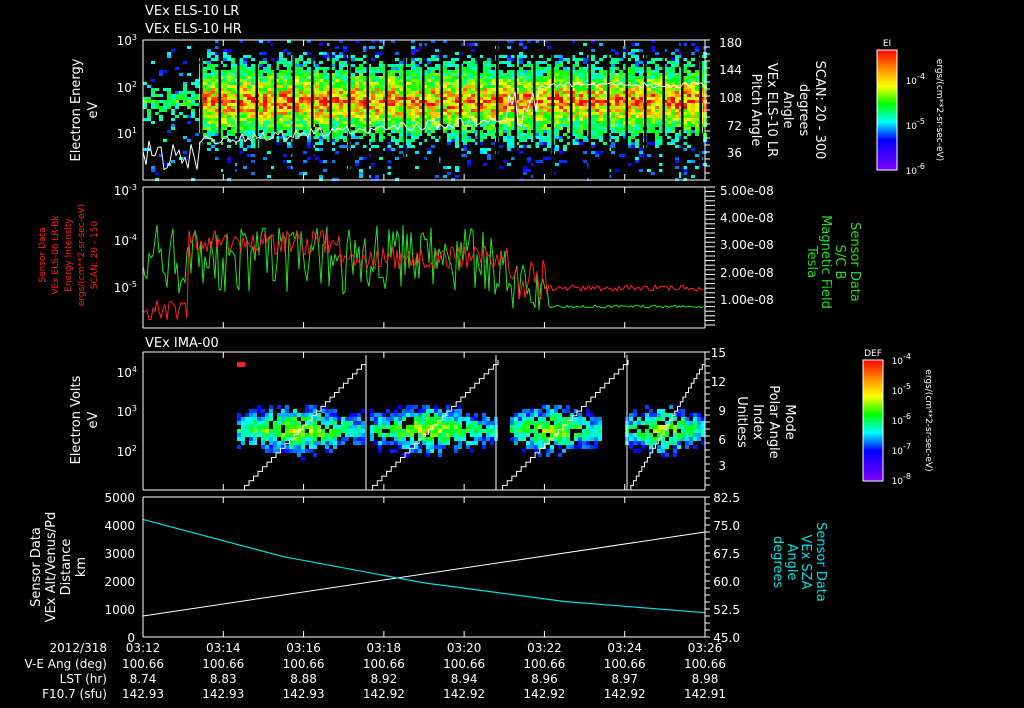 The height and width of the screenshot is (708, 1024). What do you see at coordinates (805, 562) in the screenshot?
I see `y2-axis-label: VEx SZA` at bounding box center [805, 562].